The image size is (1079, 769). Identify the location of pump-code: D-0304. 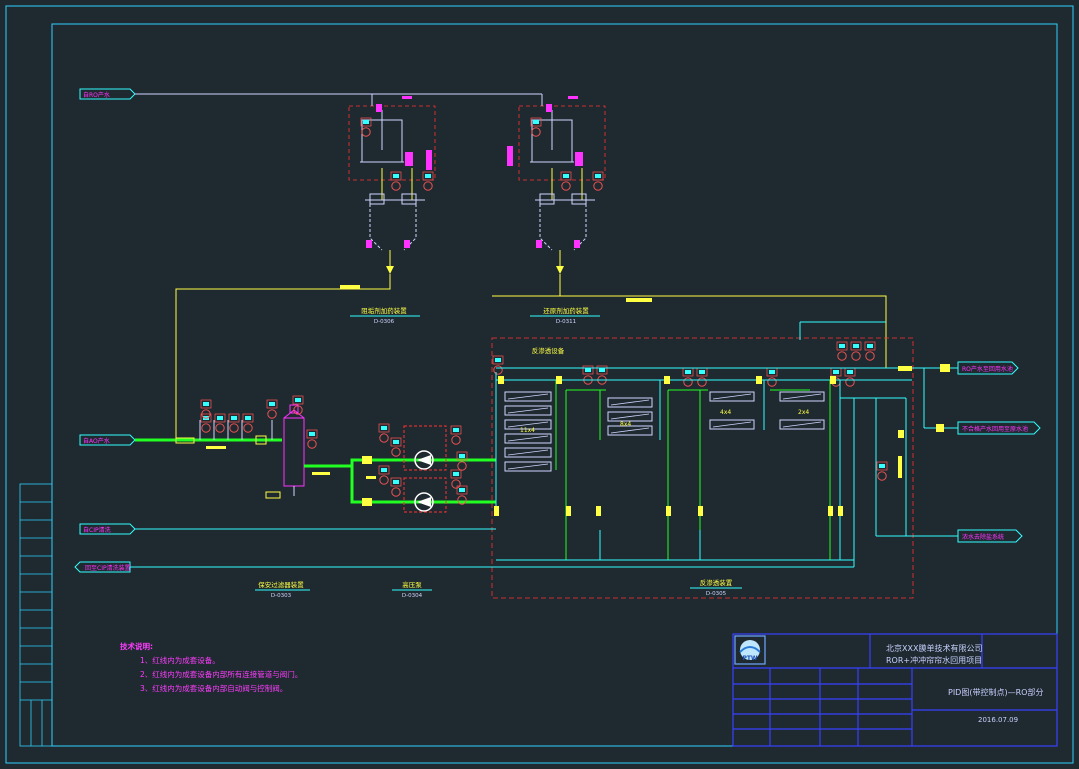
(412, 596).